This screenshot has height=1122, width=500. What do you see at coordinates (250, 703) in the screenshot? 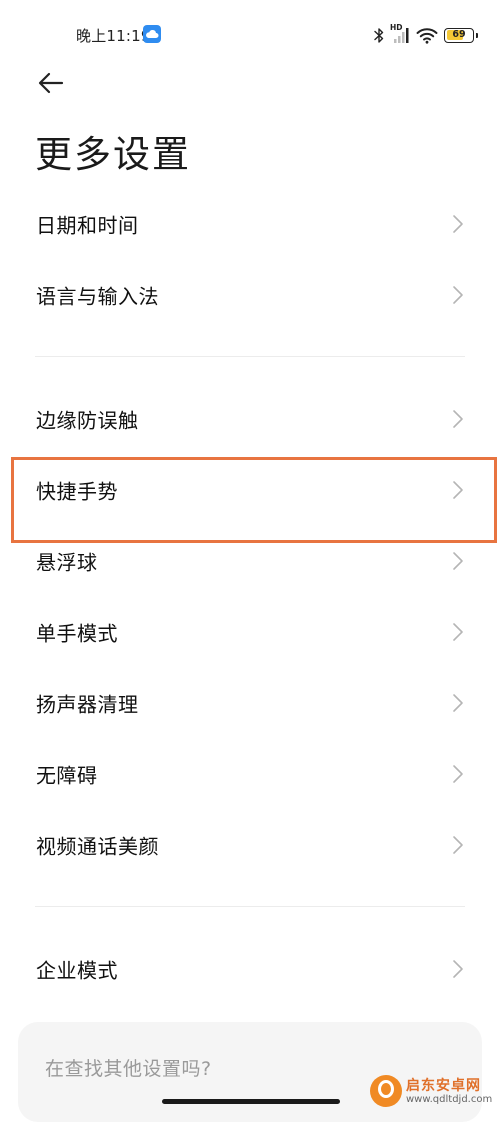
I see `settings-item-speaker-cleaner: 扬声器清理` at bounding box center [250, 703].